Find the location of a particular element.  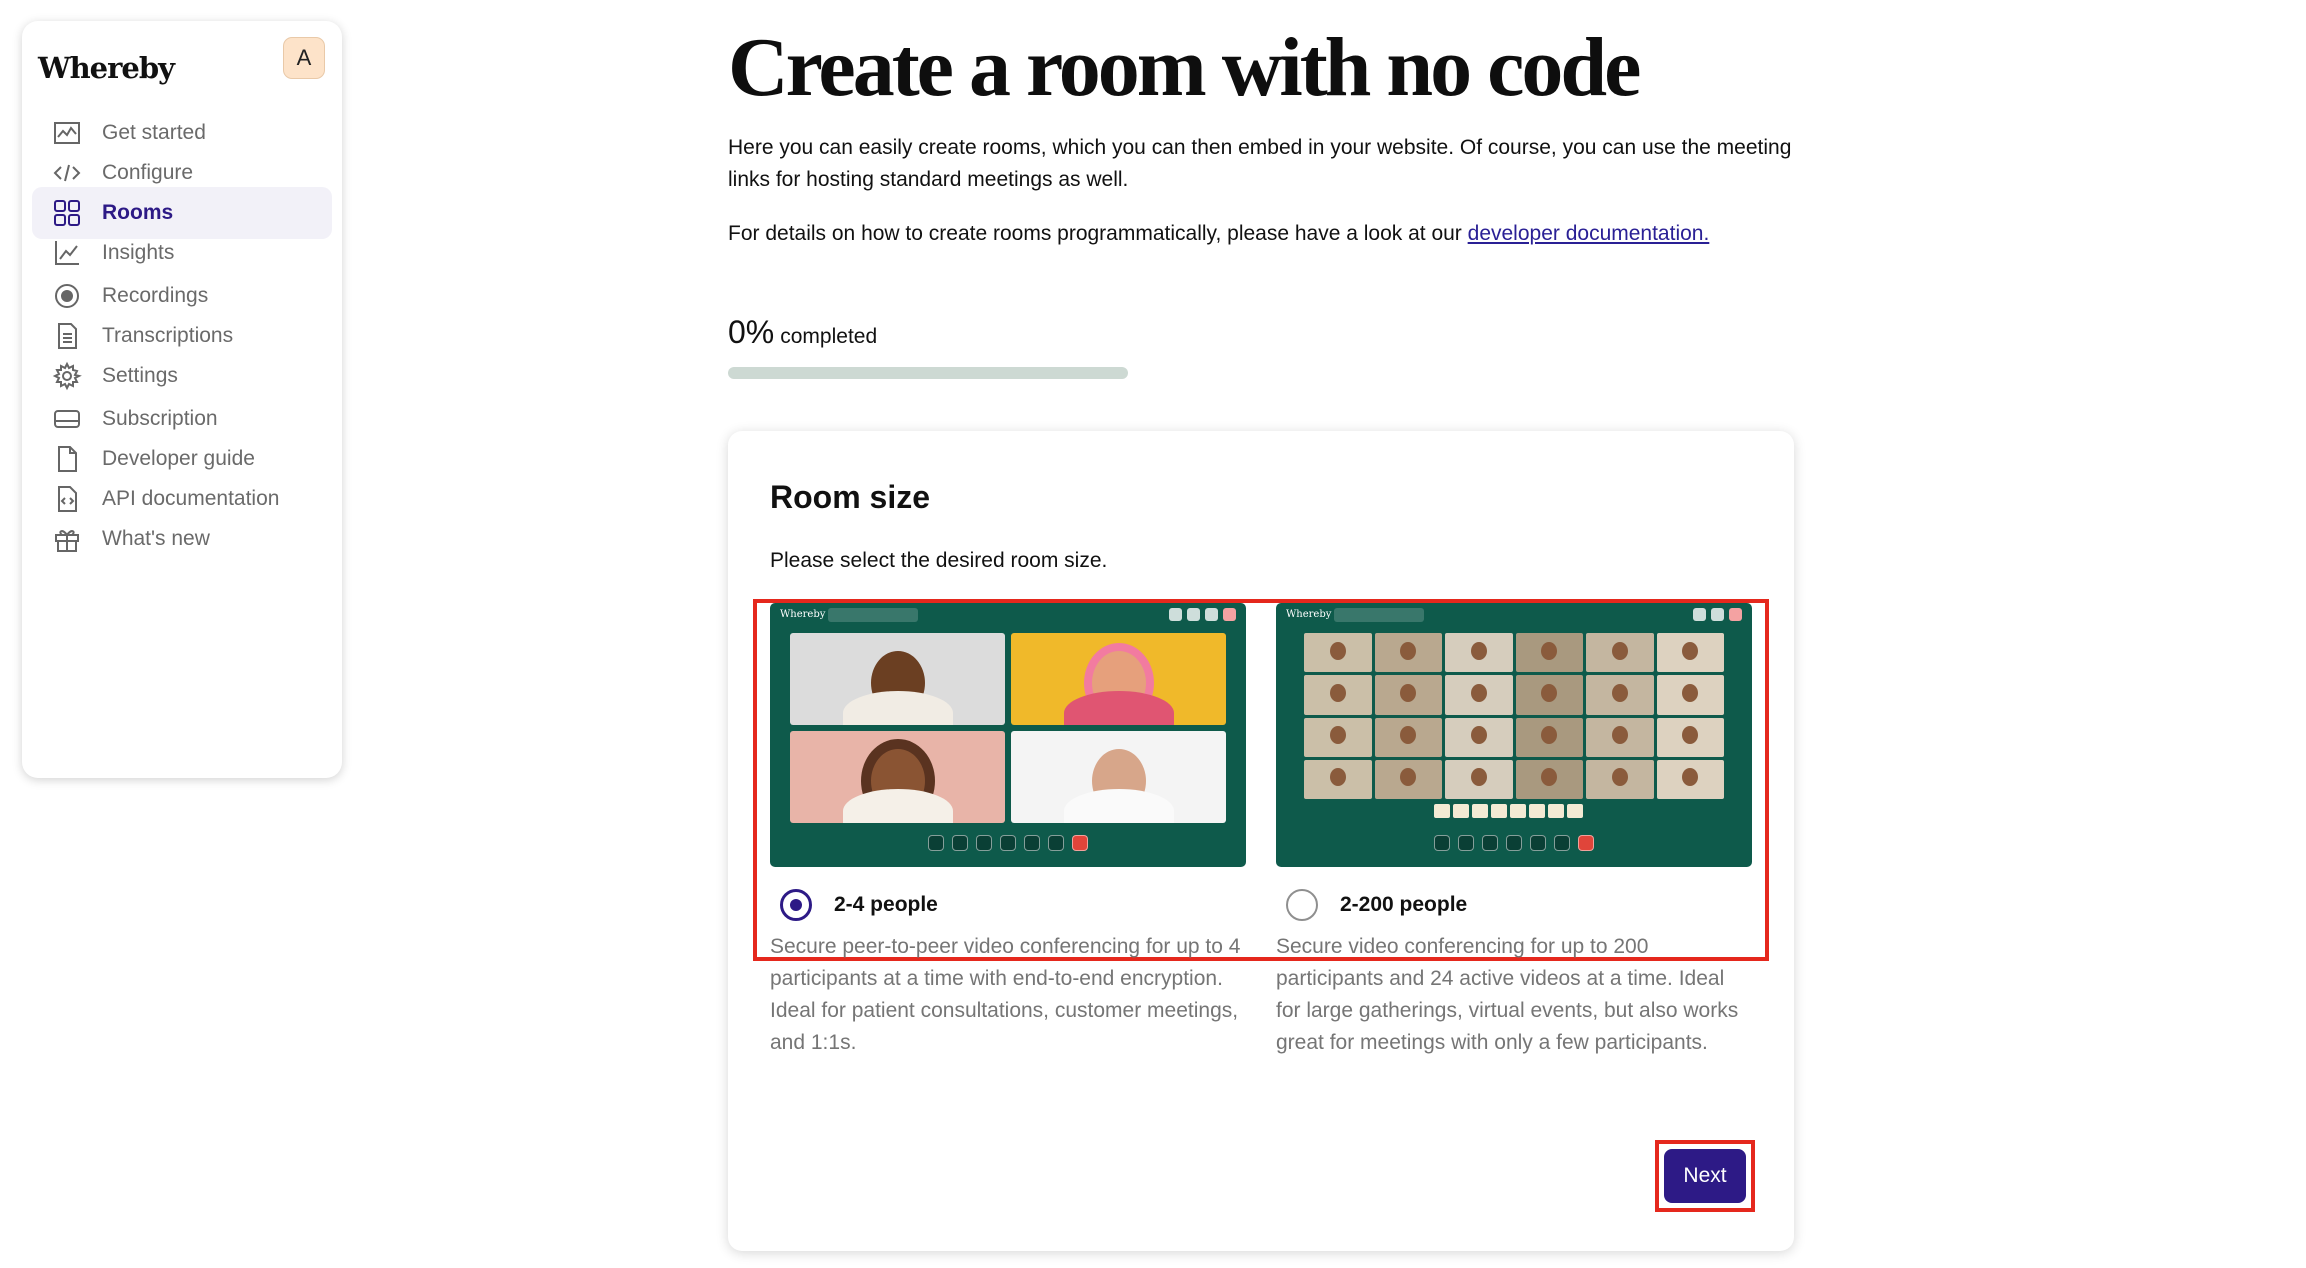

sidebar-item-label: What's new is located at coordinates (156, 538).